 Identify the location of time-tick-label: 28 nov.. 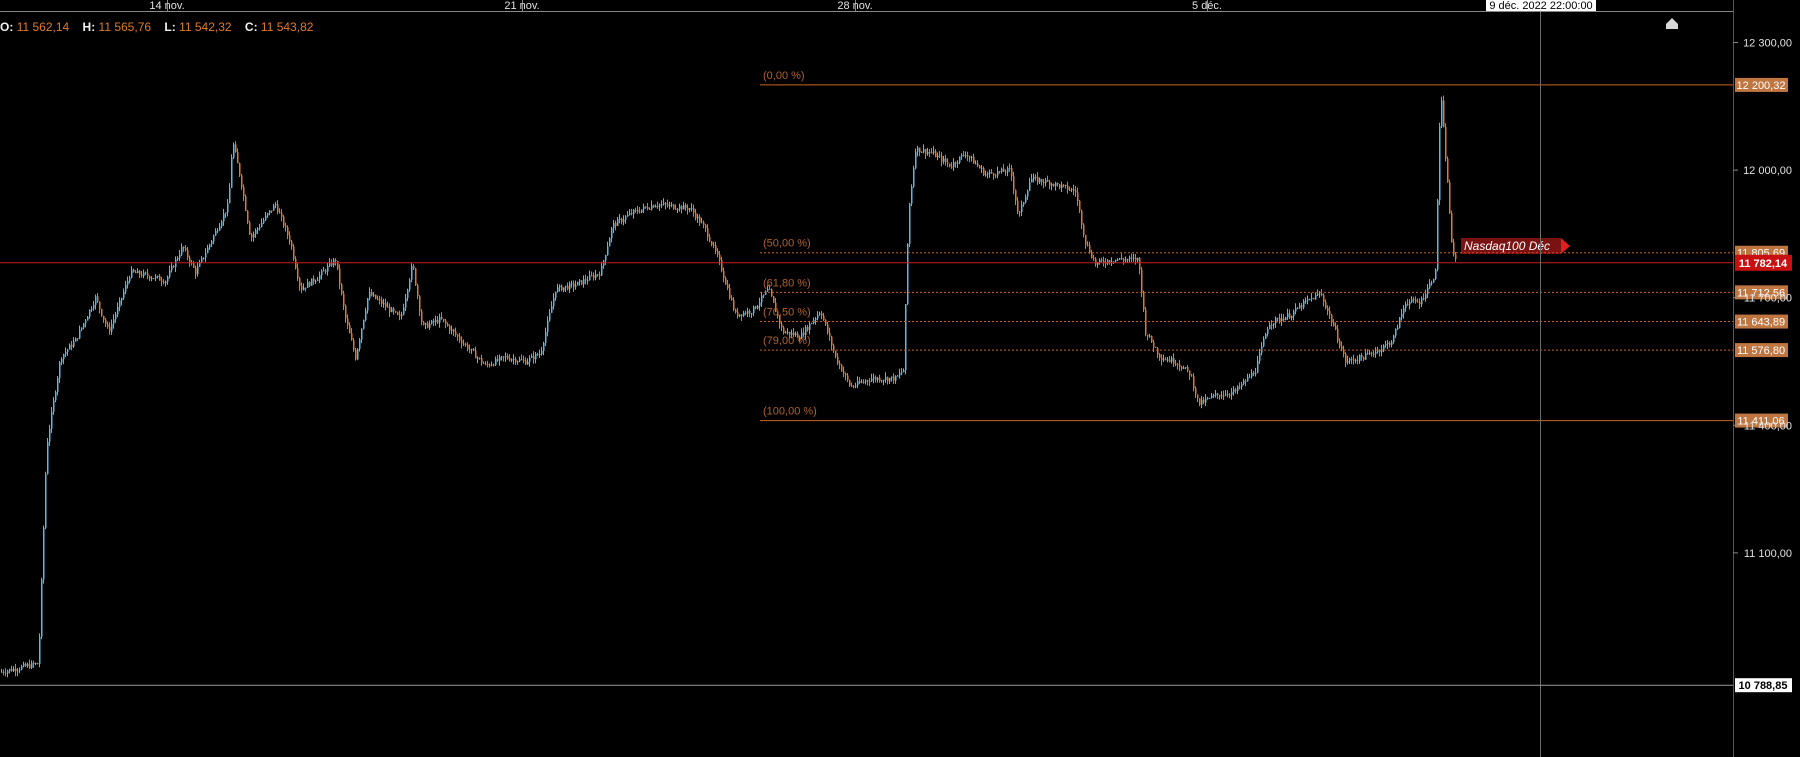
(854, 6).